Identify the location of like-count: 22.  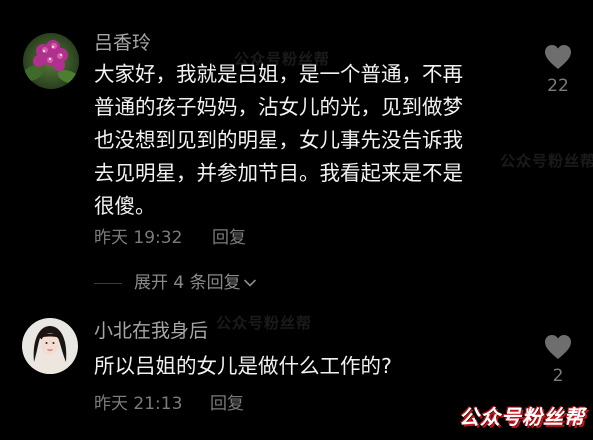
(558, 86).